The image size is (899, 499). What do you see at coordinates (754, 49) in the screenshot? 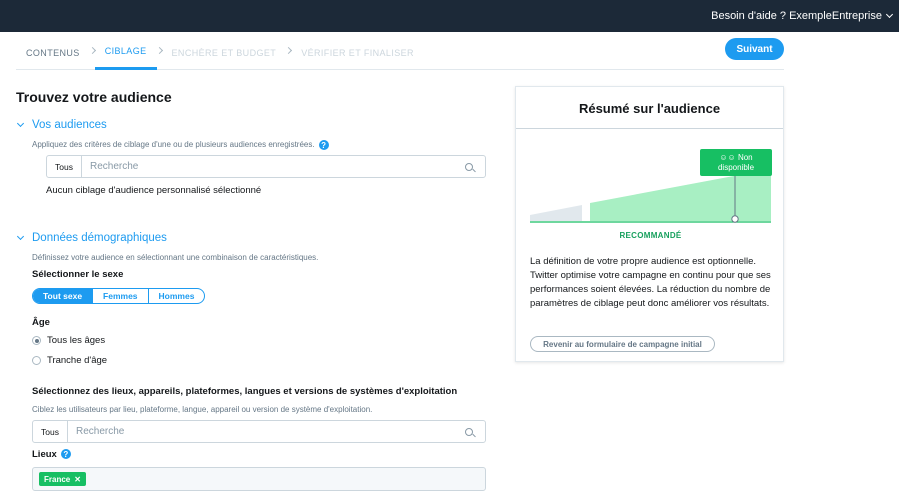
I see `next-button: Suivant` at bounding box center [754, 49].